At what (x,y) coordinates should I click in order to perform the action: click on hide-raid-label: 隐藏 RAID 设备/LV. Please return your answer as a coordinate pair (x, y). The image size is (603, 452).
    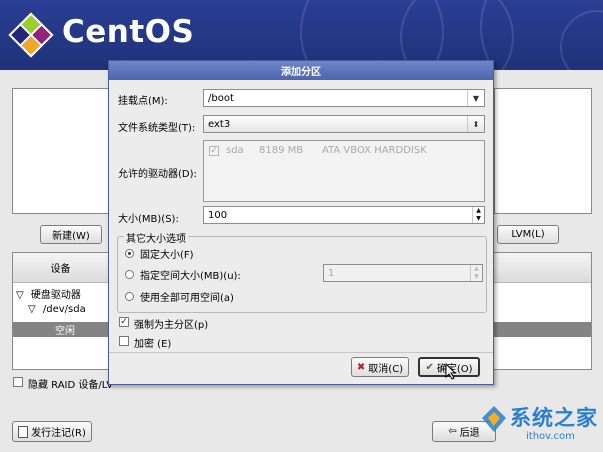
    Looking at the image, I should click on (71, 385).